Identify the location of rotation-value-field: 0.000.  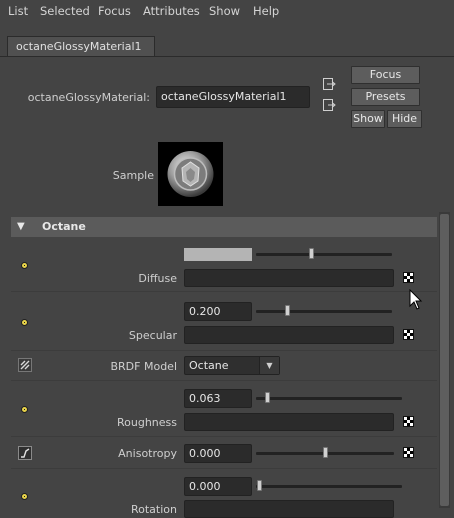
(218, 486).